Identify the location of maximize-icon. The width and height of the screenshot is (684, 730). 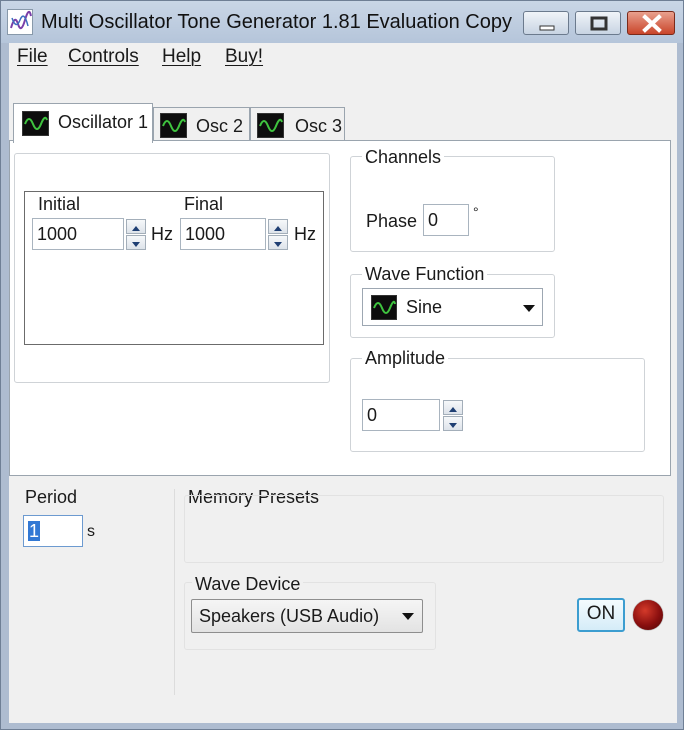
(599, 23).